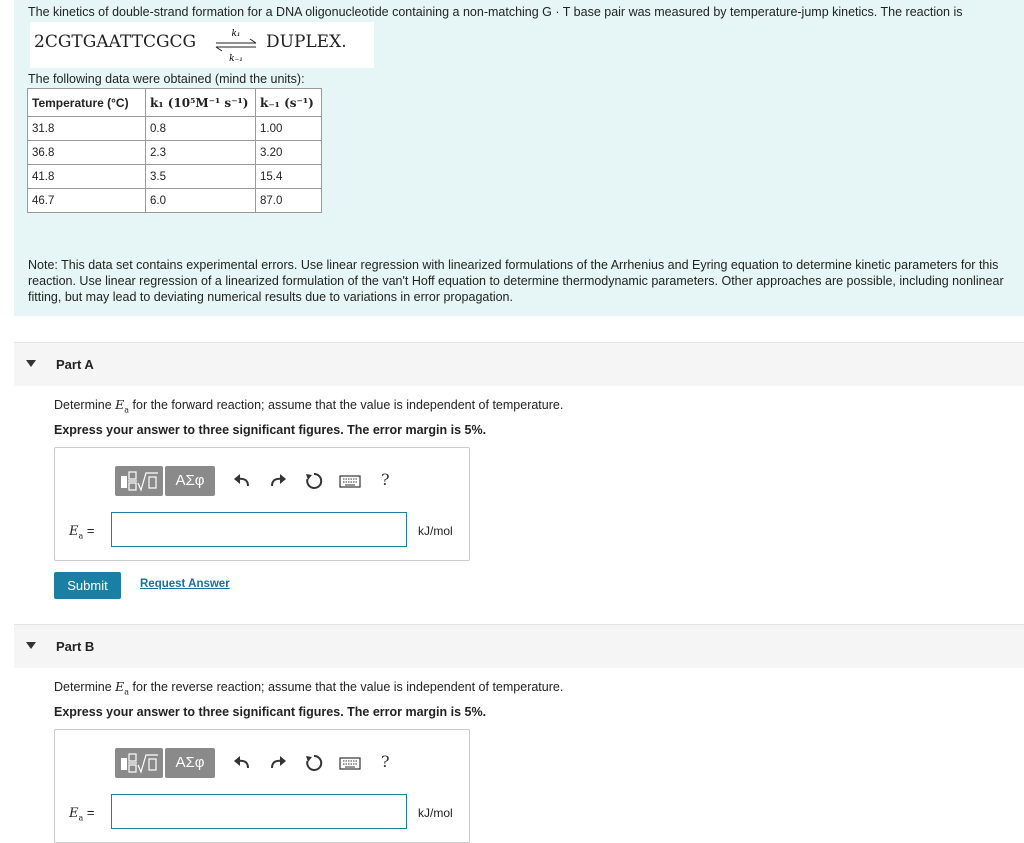 This screenshot has width=1024, height=843. I want to click on part-b-title: Part B, so click(75, 646).